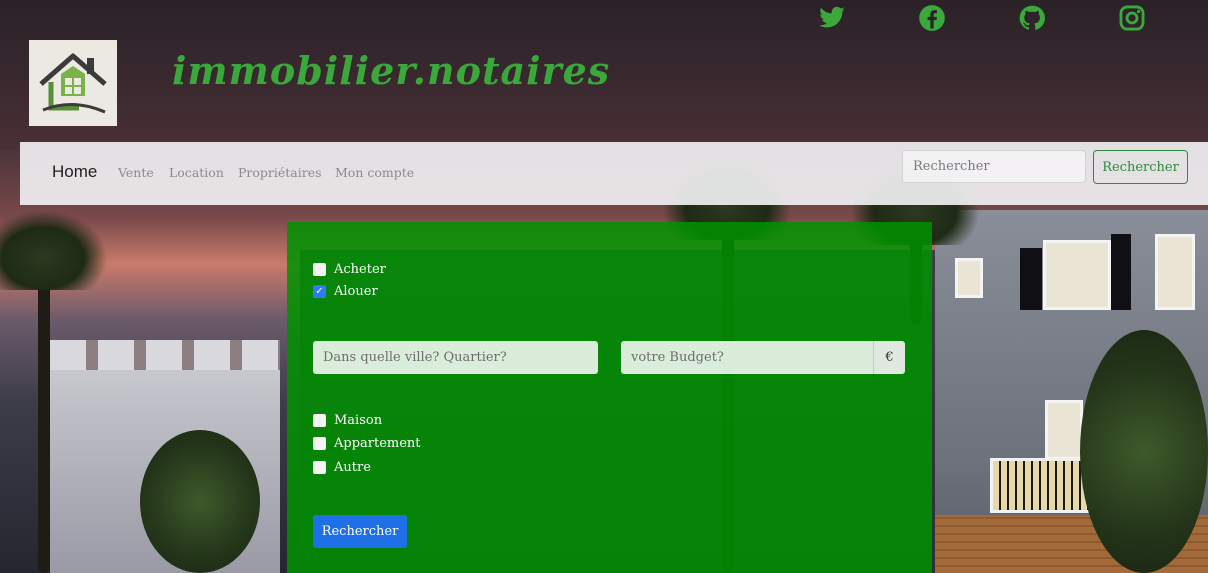 The width and height of the screenshot is (1208, 573). I want to click on checkbox-label: Acheter, so click(360, 269).